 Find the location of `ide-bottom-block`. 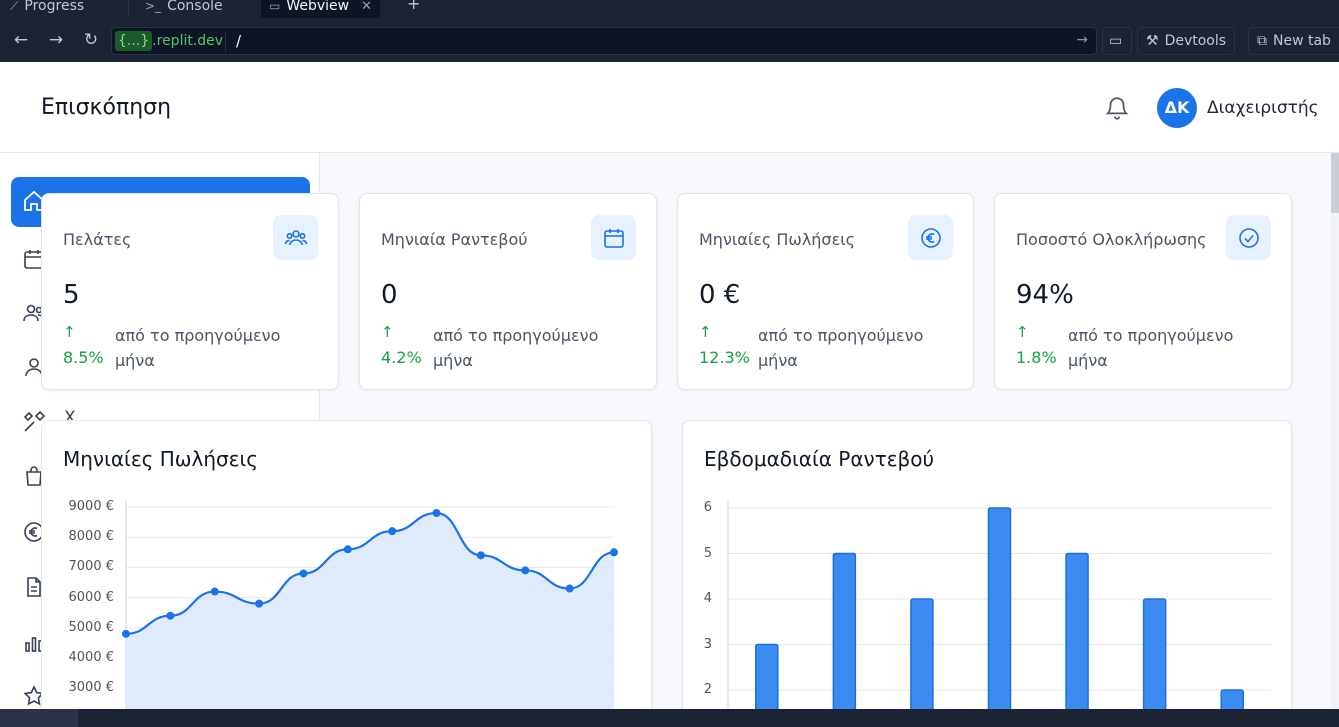

ide-bottom-block is located at coordinates (39, 718).